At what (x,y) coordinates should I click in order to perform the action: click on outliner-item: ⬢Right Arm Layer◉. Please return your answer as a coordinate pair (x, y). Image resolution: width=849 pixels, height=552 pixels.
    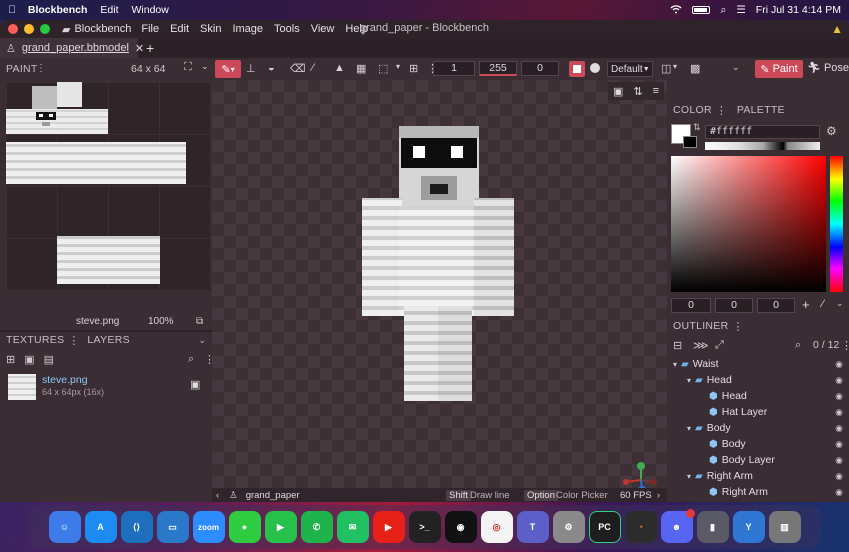
    Looking at the image, I should click on (758, 501).